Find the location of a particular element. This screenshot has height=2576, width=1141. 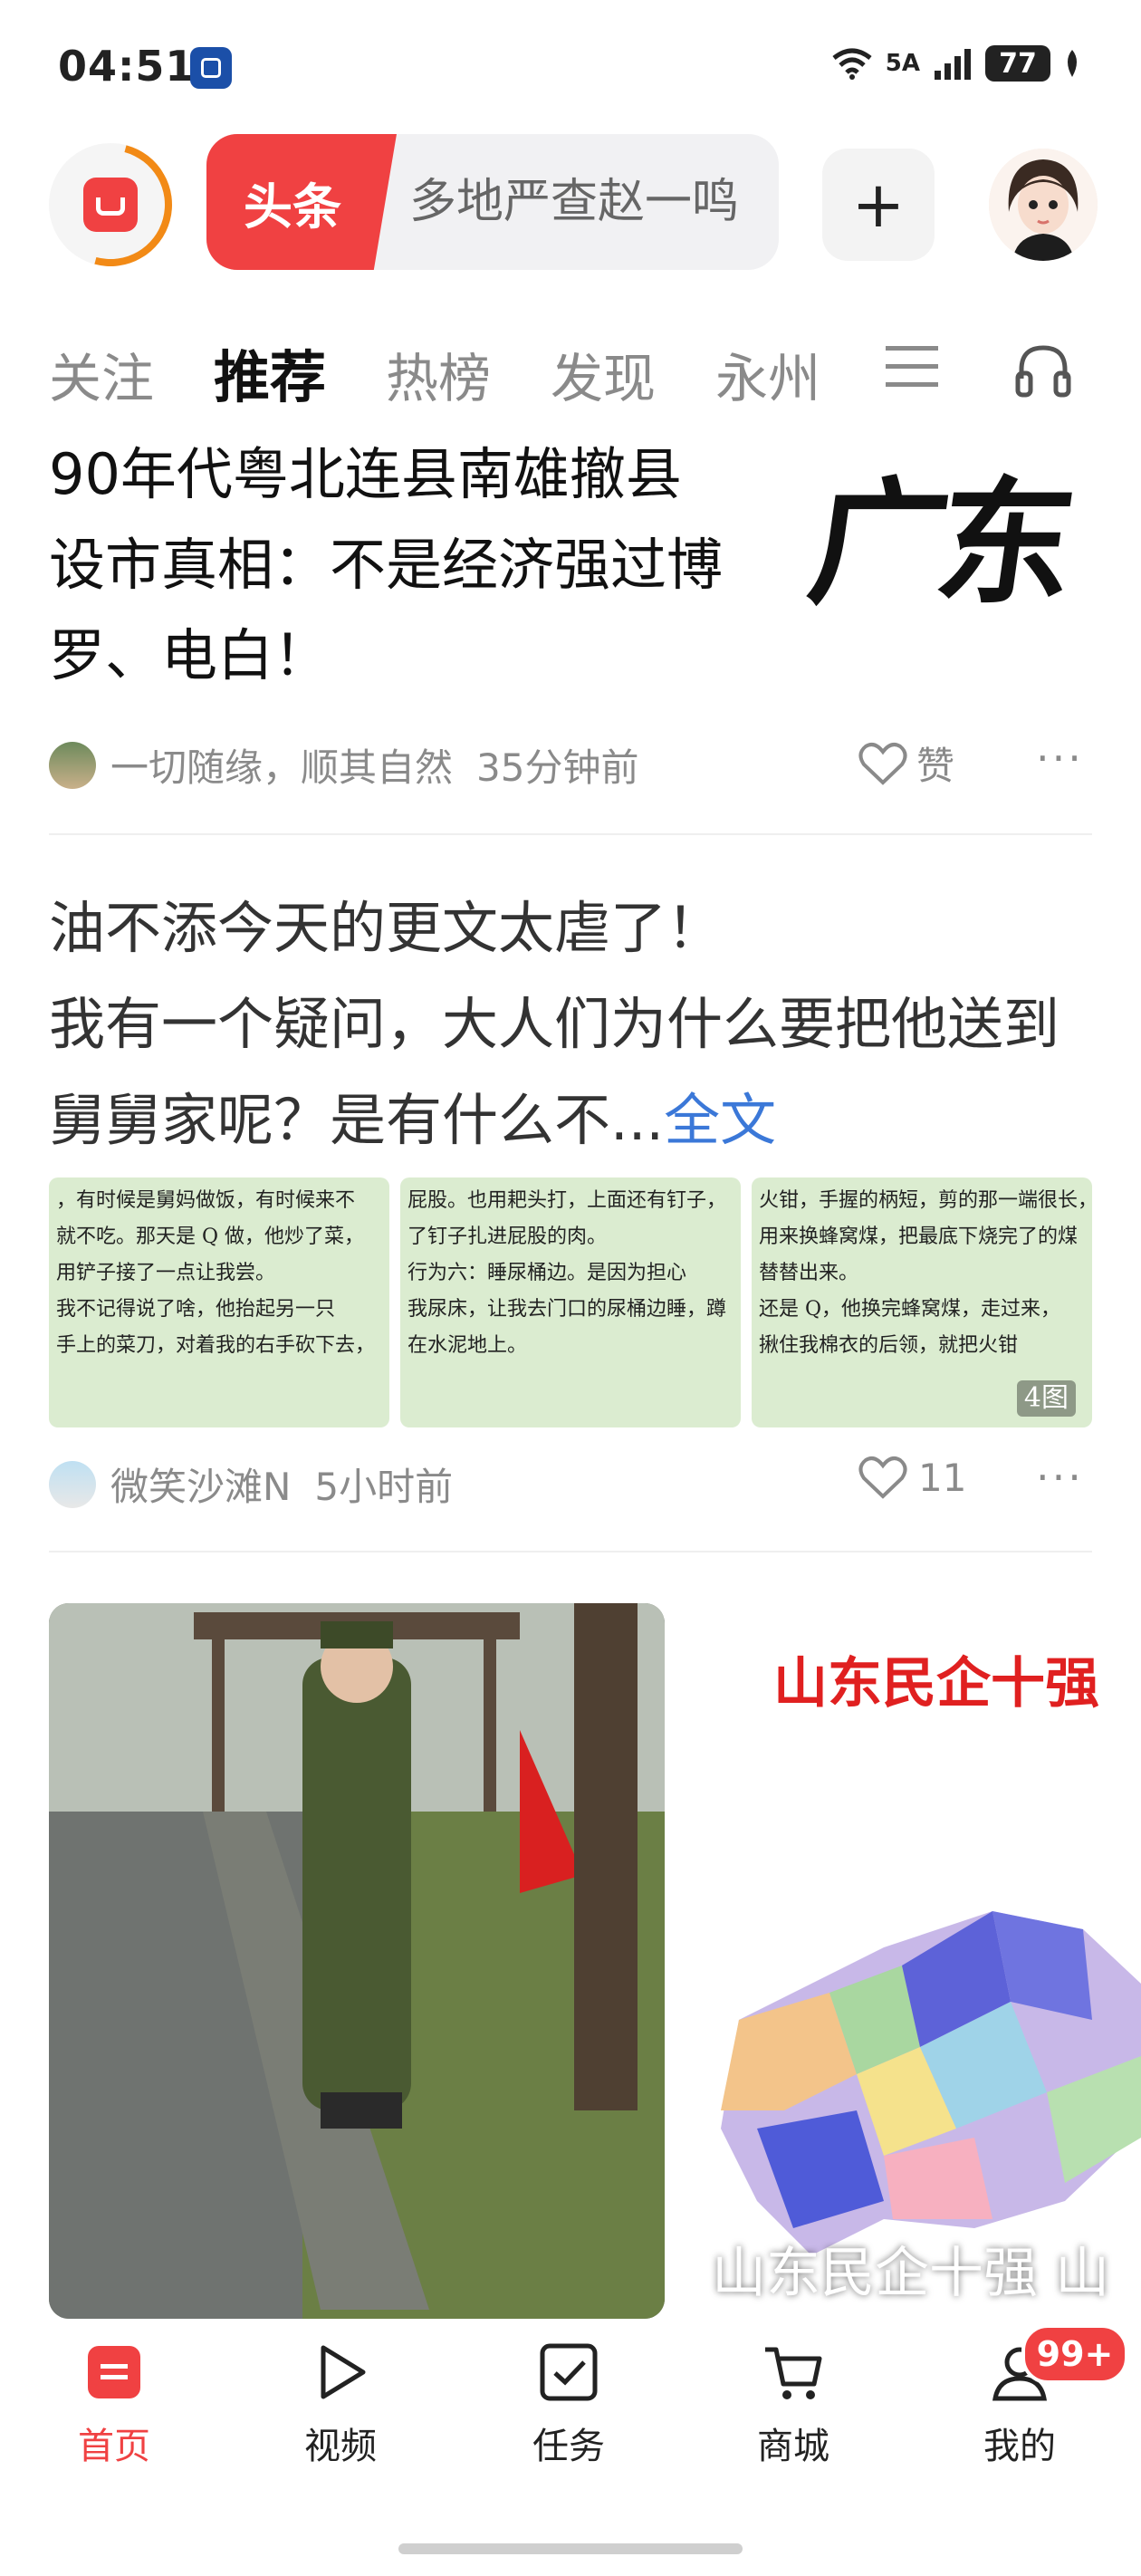

nav-video-label: 视频 is located at coordinates (340, 2446).